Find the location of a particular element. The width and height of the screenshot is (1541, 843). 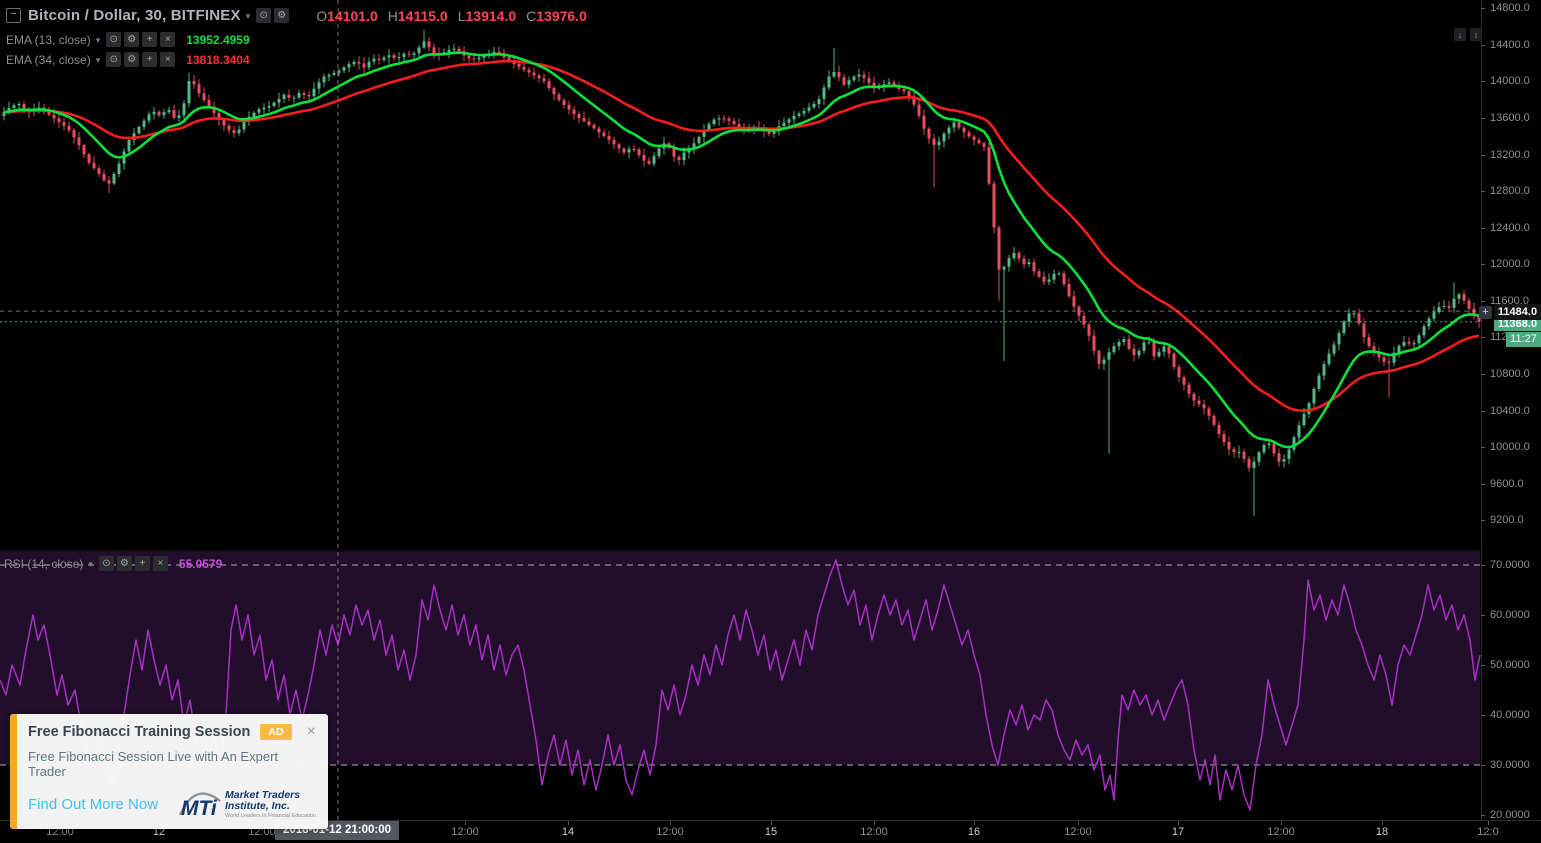

ad-accent-stripe is located at coordinates (13, 771).